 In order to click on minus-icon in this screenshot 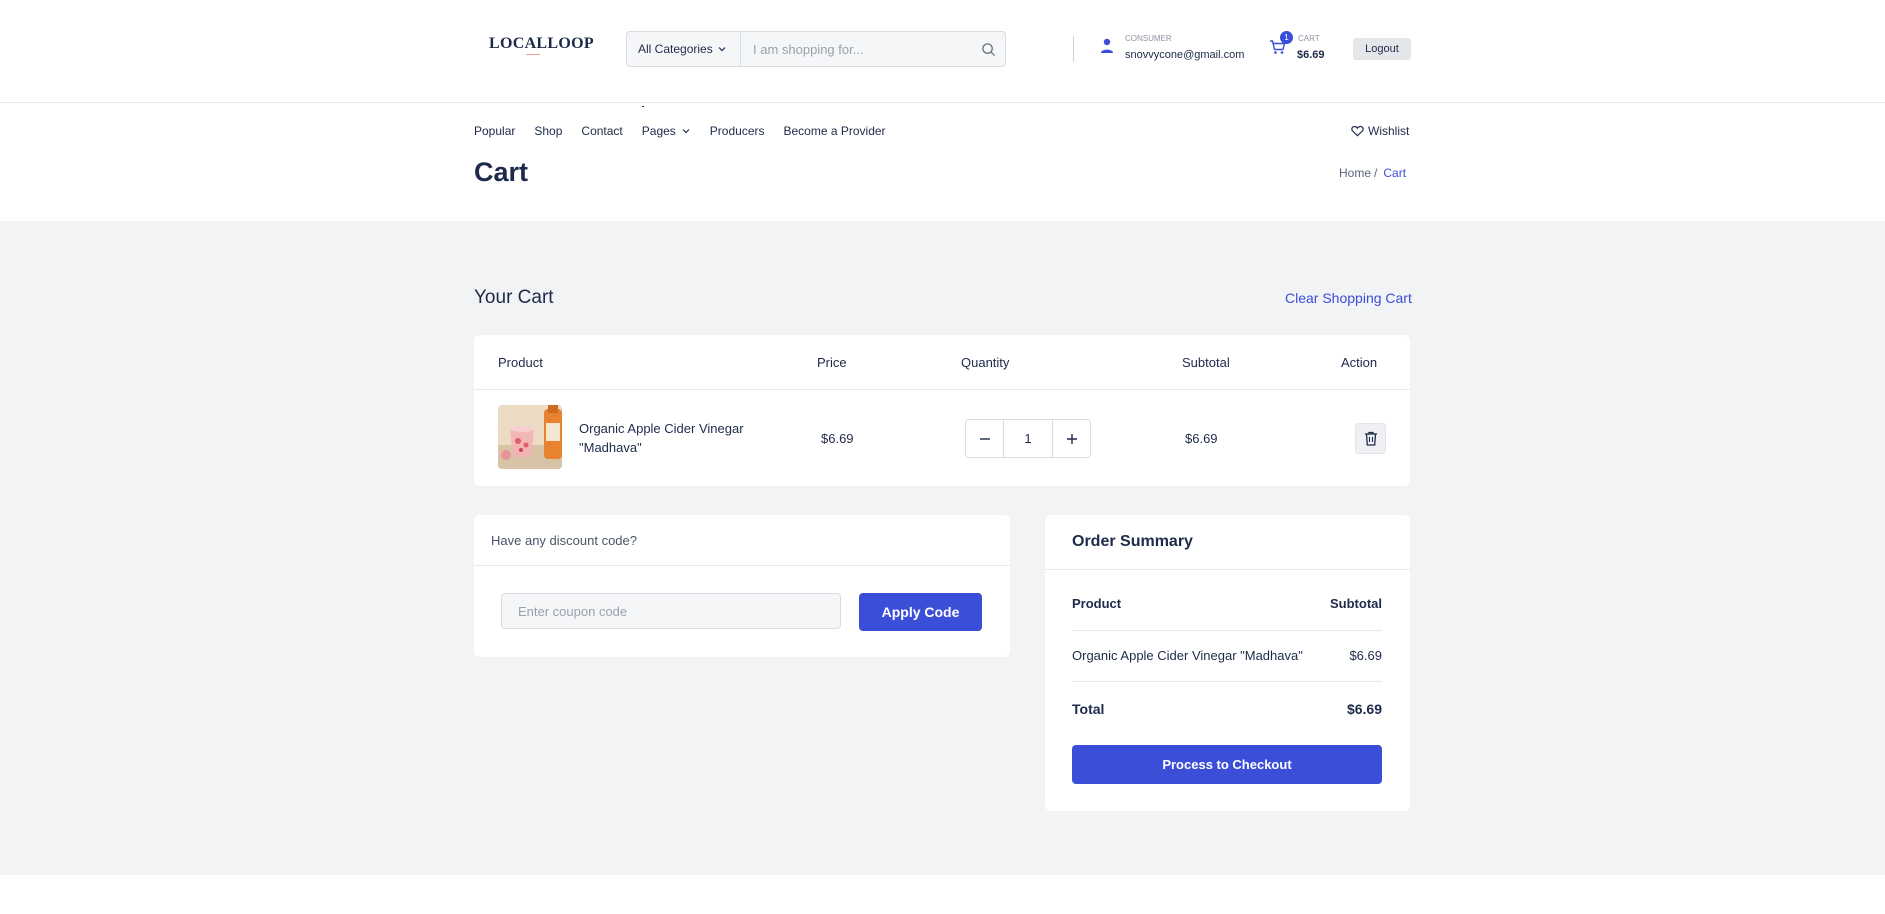, I will do `click(984, 438)`.